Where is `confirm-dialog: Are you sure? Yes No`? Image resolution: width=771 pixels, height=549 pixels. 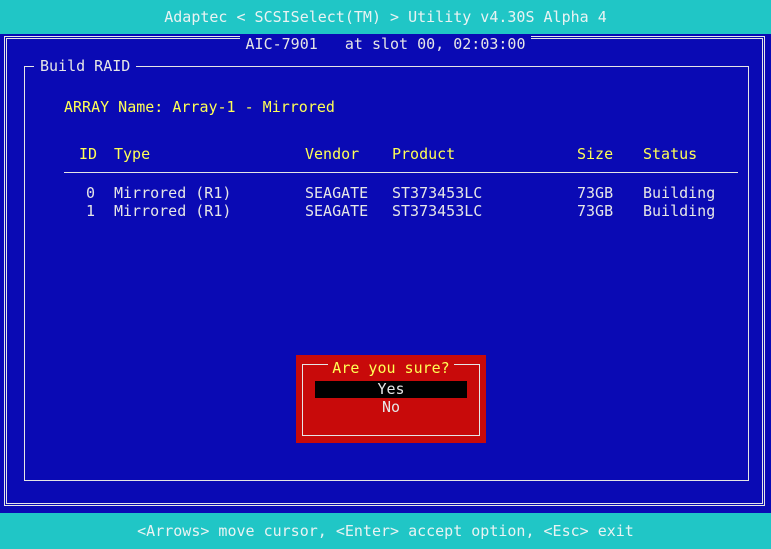
confirm-dialog: Are you sure? Yes No is located at coordinates (391, 399).